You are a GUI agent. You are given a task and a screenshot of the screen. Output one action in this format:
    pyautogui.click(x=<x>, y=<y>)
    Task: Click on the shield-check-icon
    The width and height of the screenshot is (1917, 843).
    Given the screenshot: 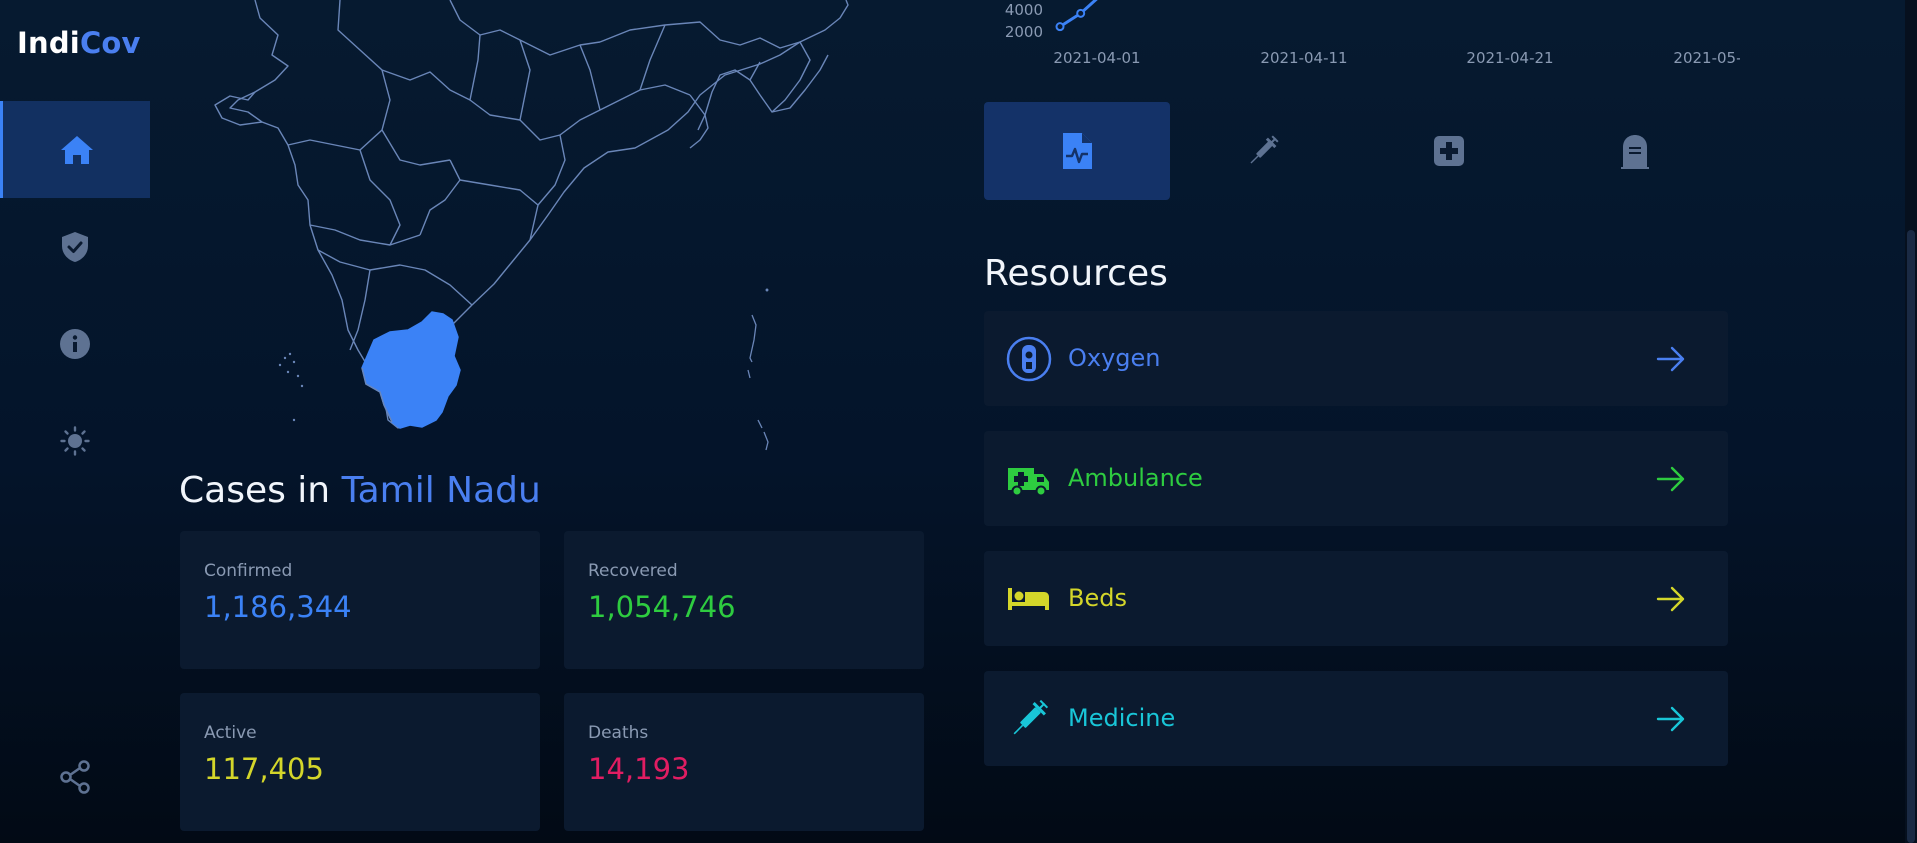 What is the action you would take?
    pyautogui.click(x=75, y=246)
    